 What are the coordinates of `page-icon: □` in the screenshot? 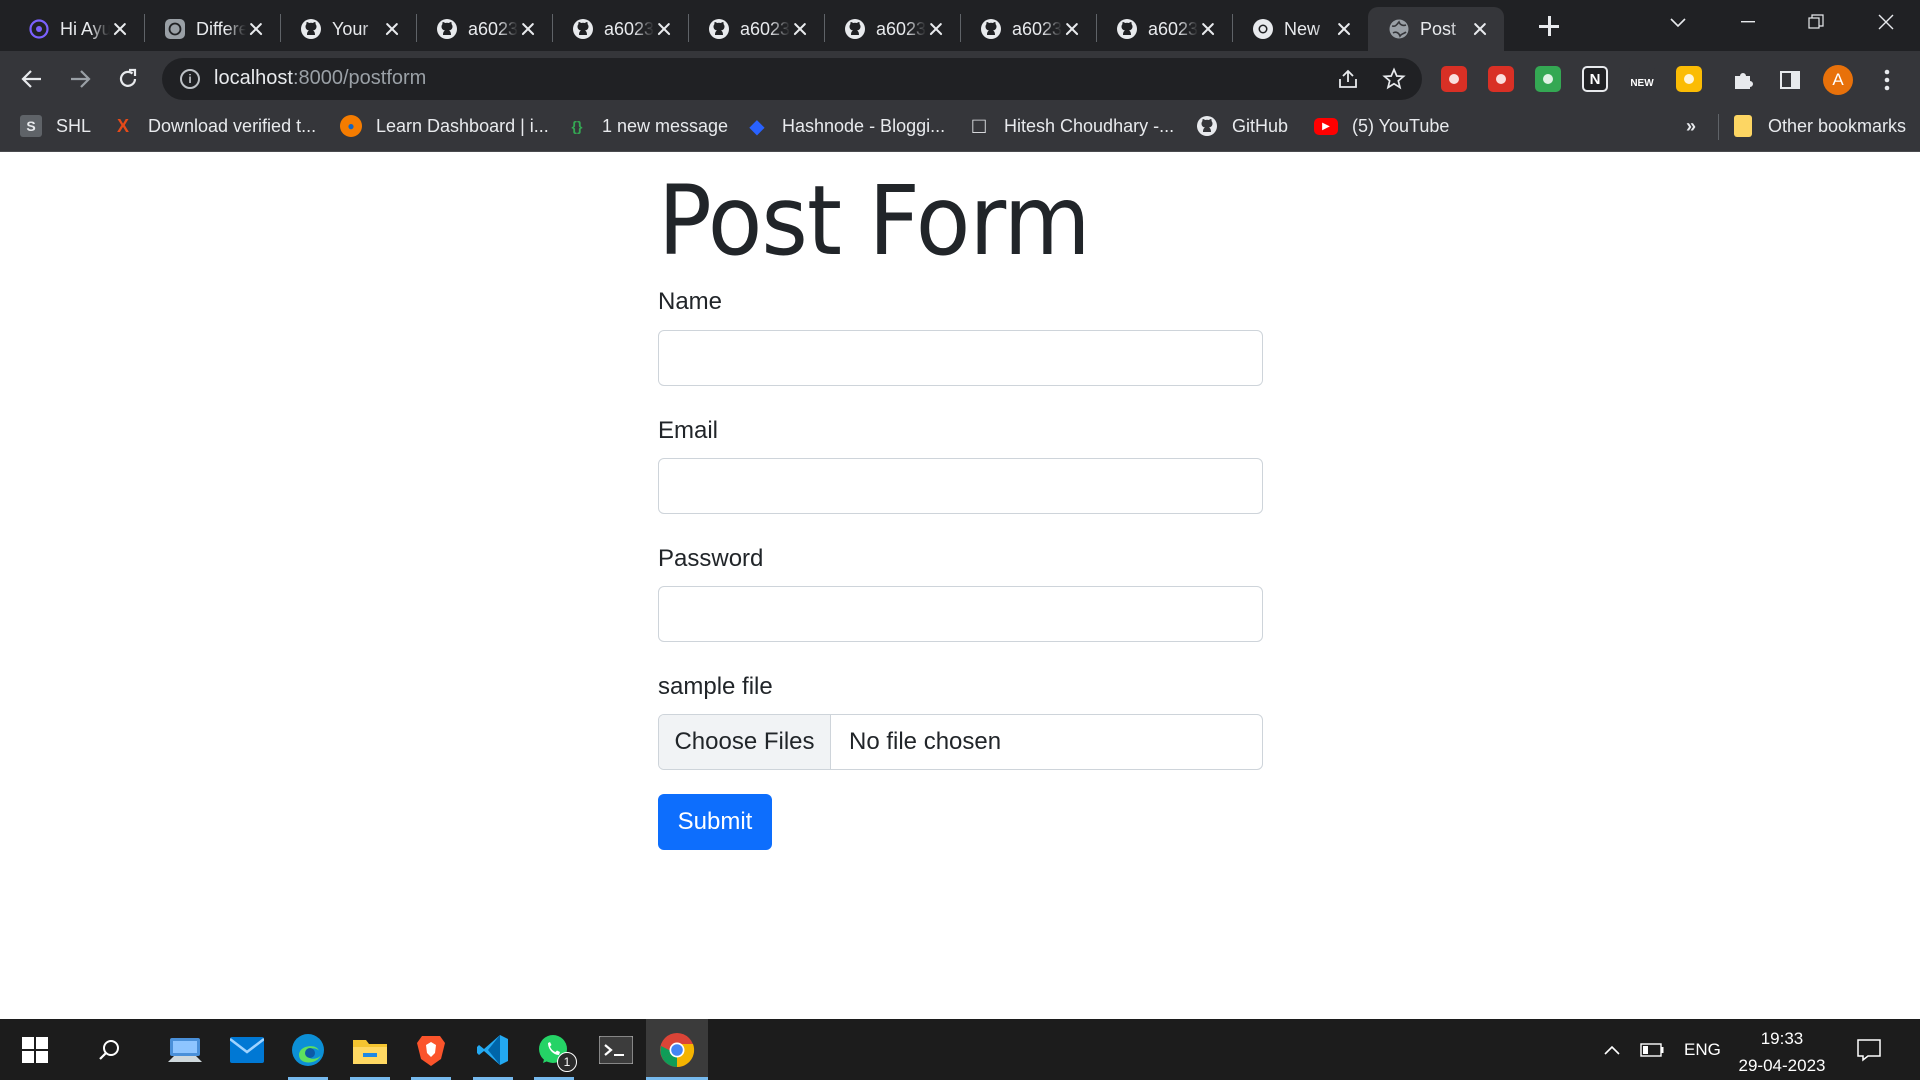 It's located at (979, 125).